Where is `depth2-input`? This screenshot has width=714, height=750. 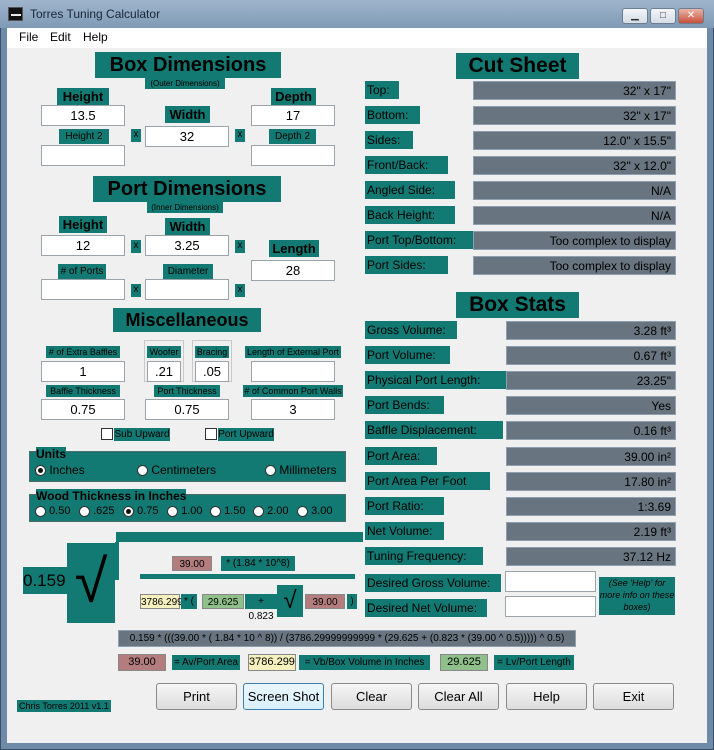 depth2-input is located at coordinates (293, 155).